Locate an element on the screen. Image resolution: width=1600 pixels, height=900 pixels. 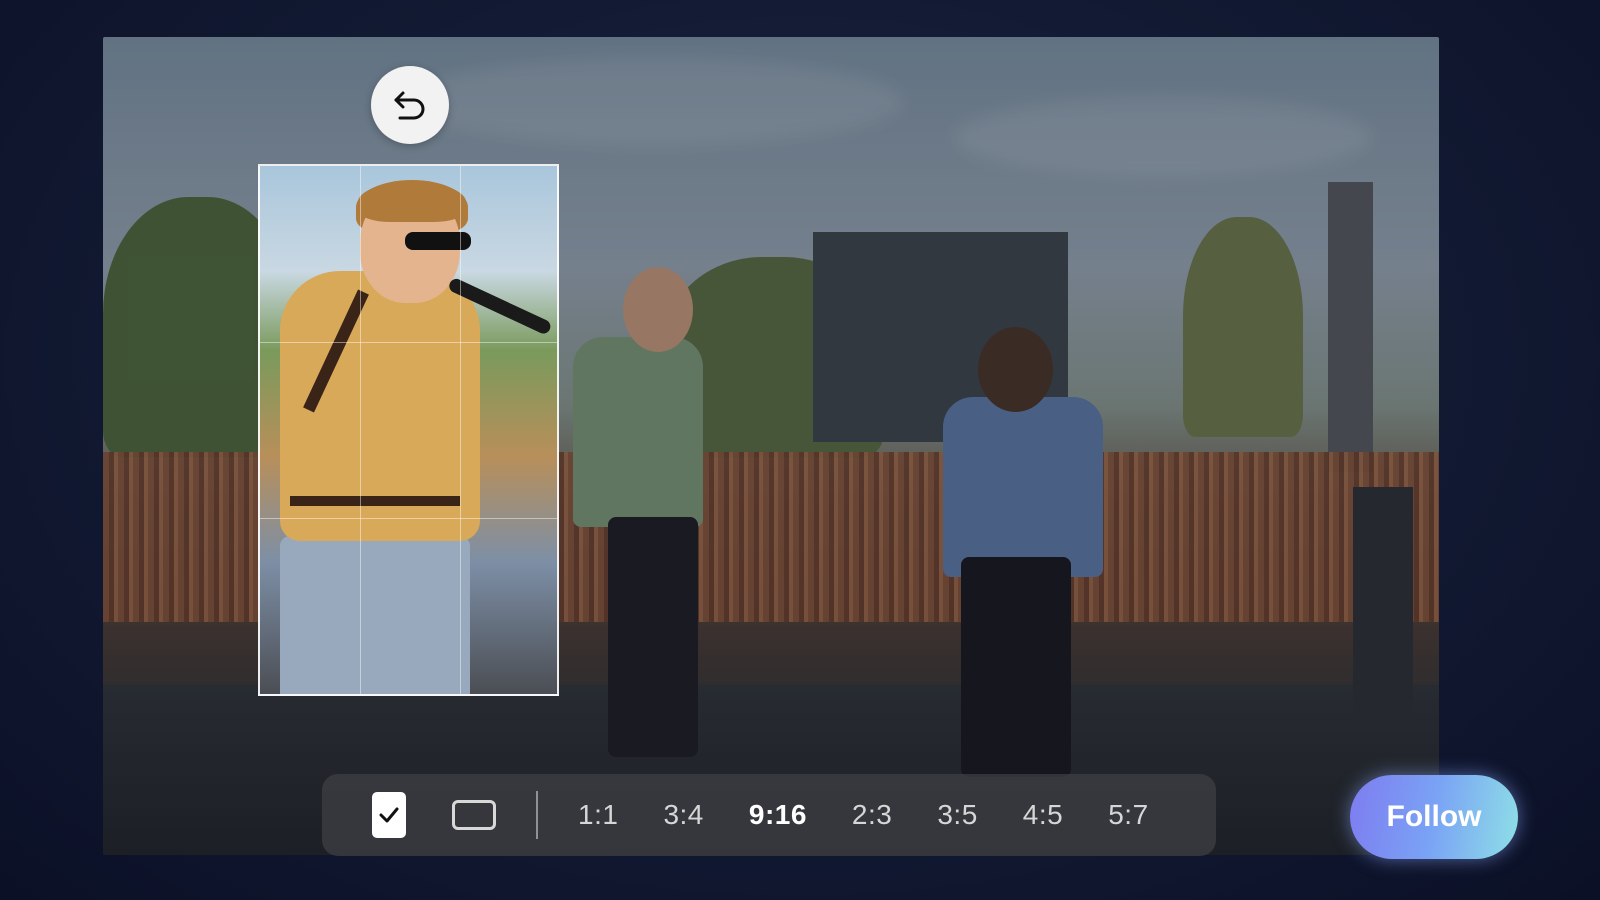
confirm-crop-button is located at coordinates (389, 815).